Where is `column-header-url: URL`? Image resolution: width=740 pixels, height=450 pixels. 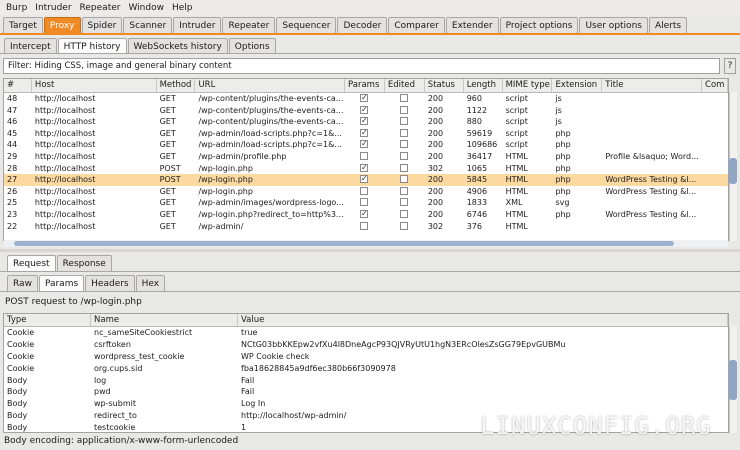 column-header-url: URL is located at coordinates (270, 85).